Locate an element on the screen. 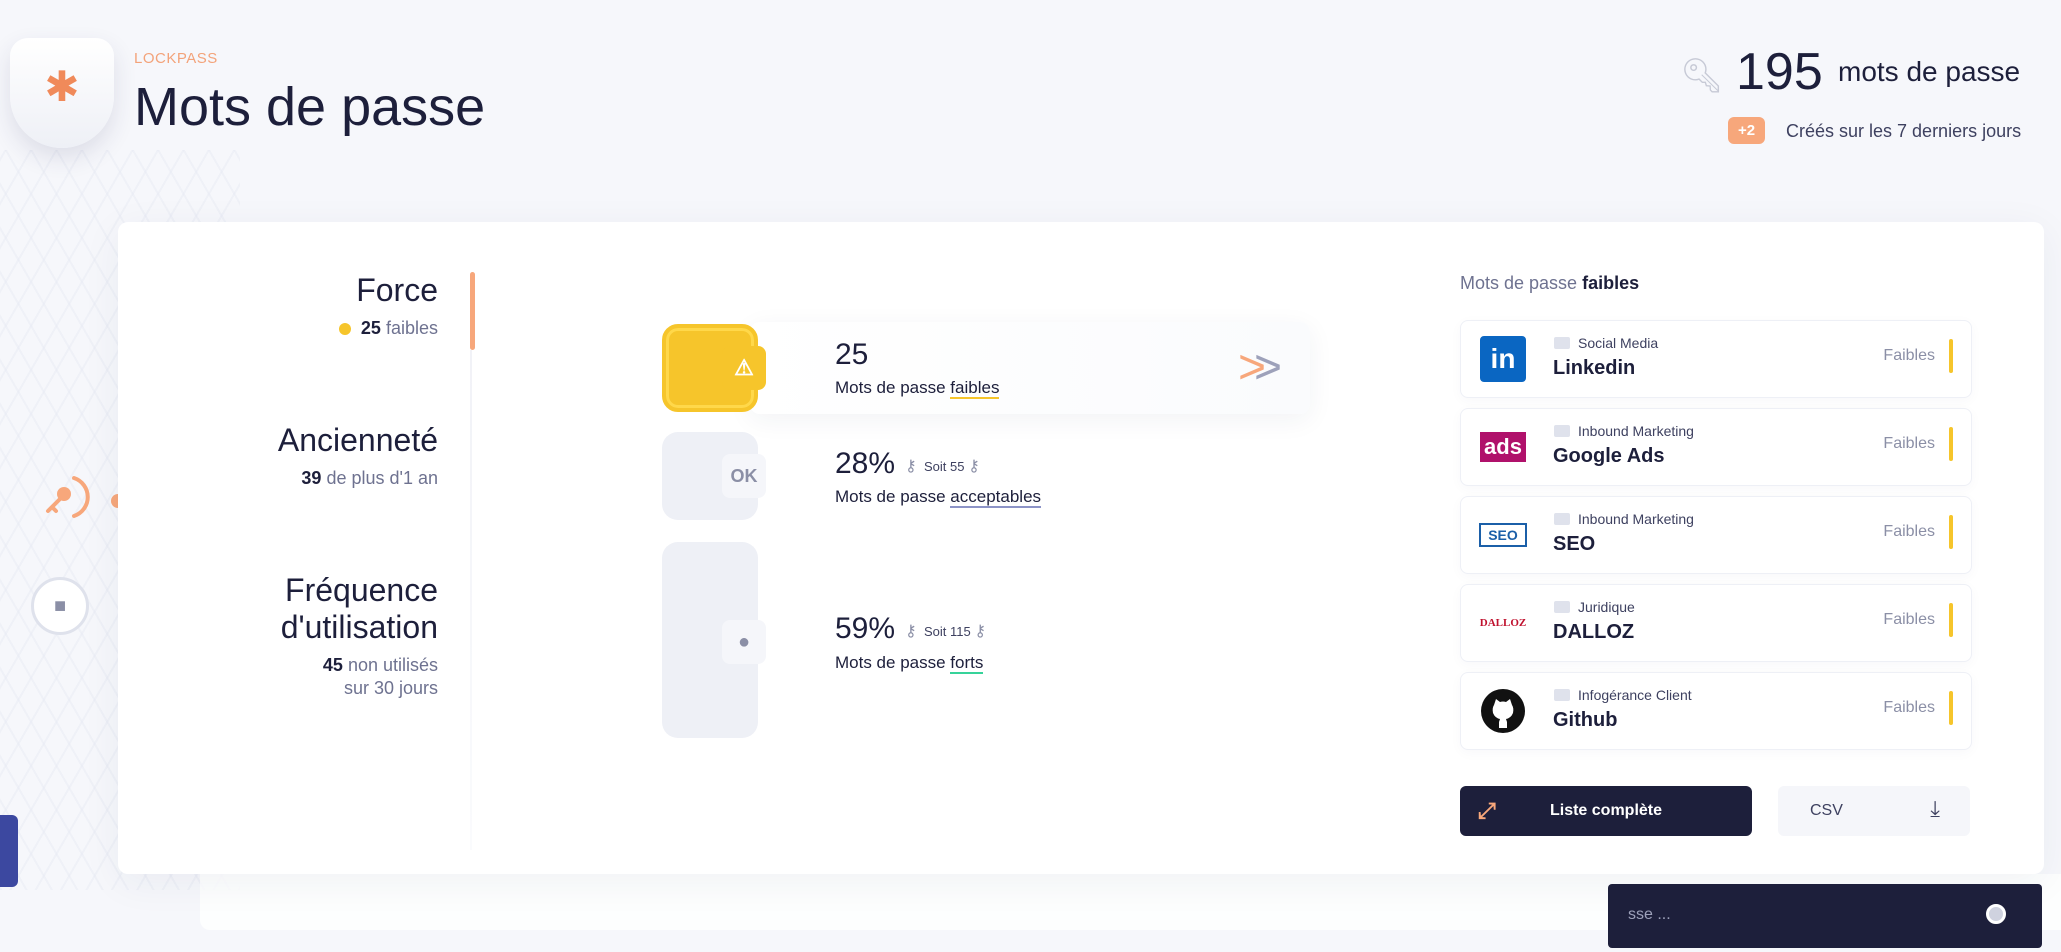 The height and width of the screenshot is (952, 2061). item-category: Juridique is located at coordinates (1606, 607).